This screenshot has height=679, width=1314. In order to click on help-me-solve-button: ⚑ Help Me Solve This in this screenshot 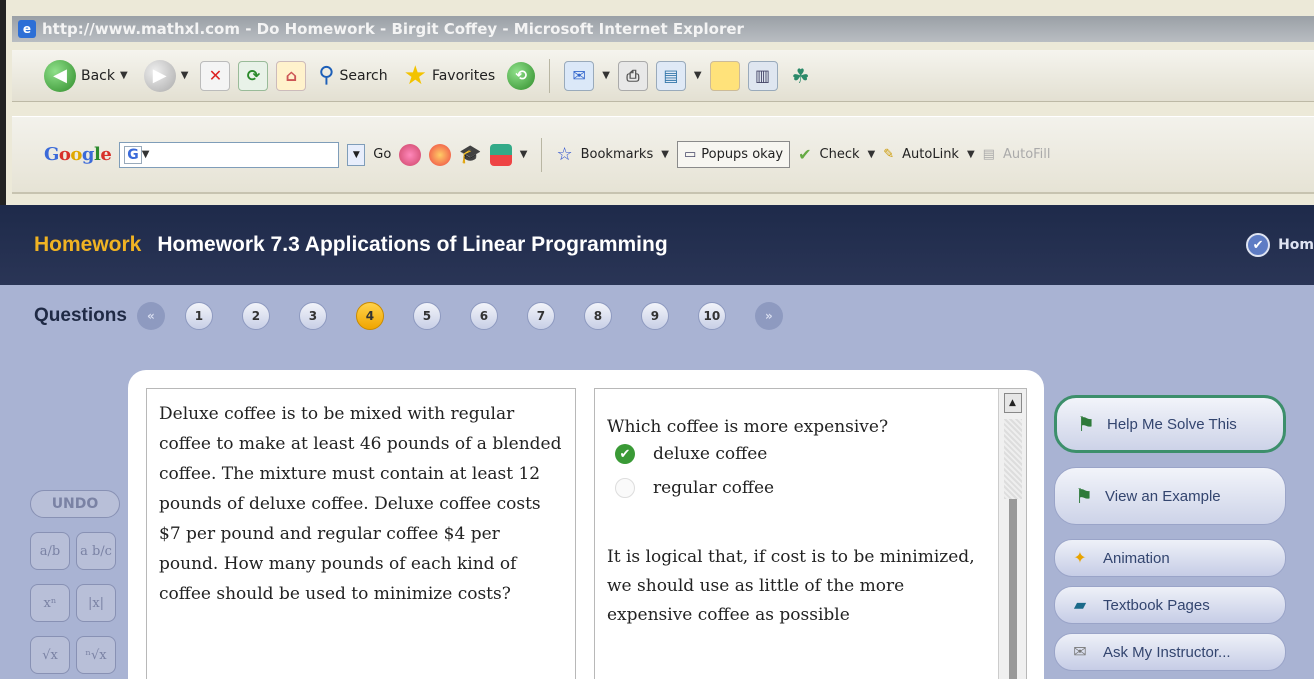, I will do `click(1170, 424)`.